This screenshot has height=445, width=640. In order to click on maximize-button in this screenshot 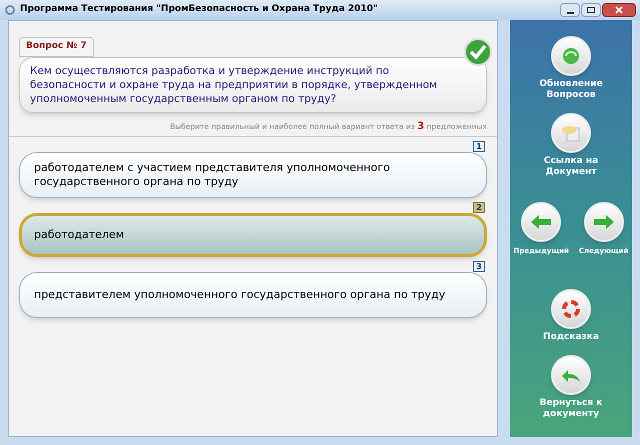, I will do `click(591, 10)`.